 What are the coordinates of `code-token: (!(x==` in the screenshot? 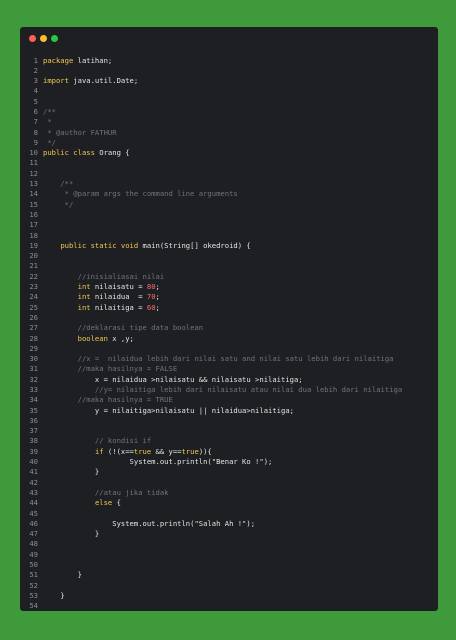 It's located at (118, 451).